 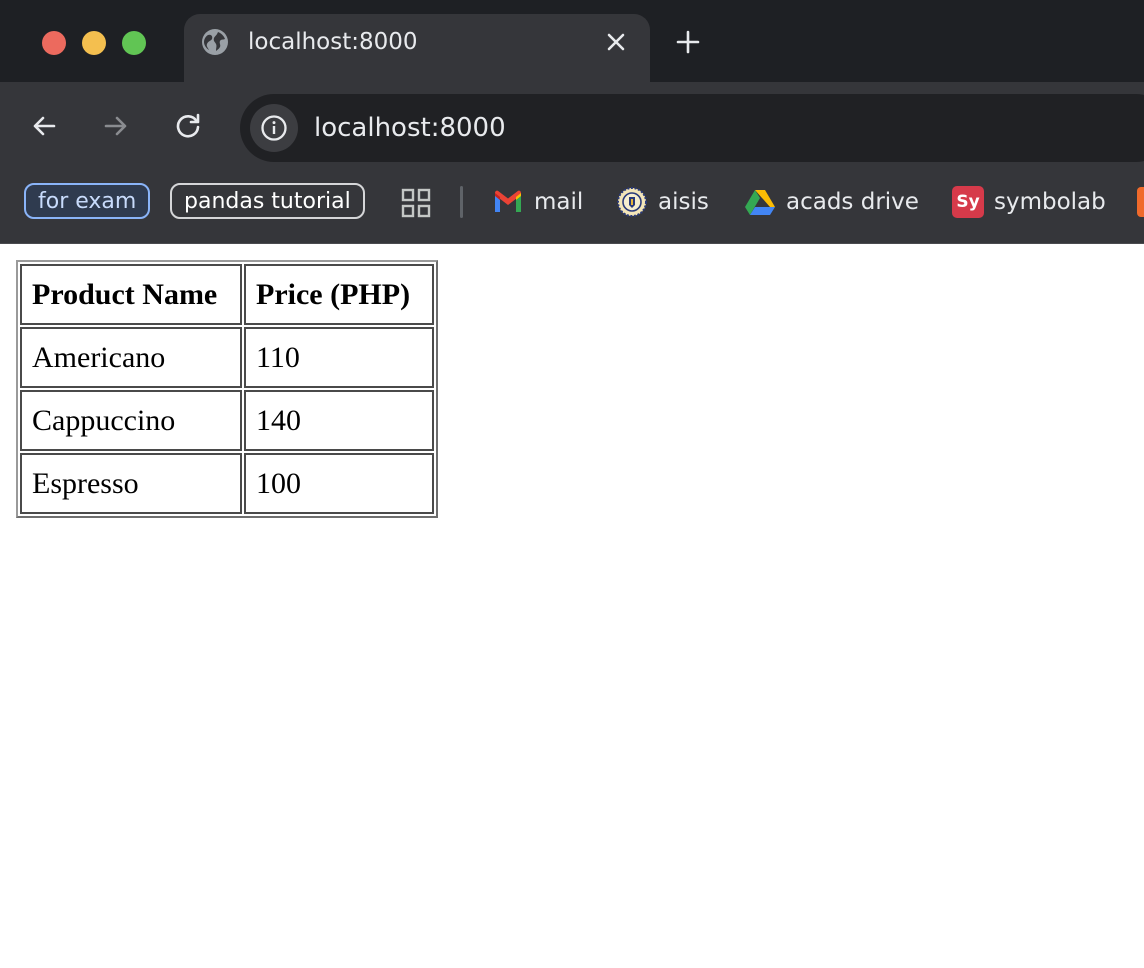 I want to click on close-window-button, so click(x=54, y=43).